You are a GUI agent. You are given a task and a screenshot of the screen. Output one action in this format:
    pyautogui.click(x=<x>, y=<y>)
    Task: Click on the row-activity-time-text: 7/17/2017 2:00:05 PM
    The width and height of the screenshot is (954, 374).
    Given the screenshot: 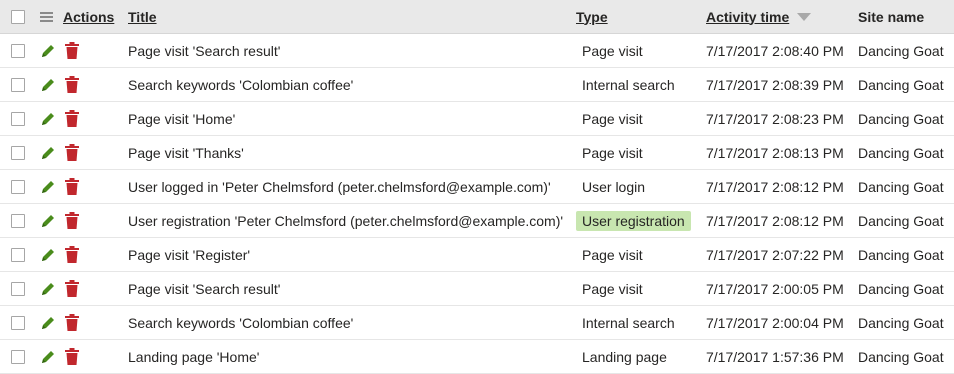 What is the action you would take?
    pyautogui.click(x=775, y=288)
    